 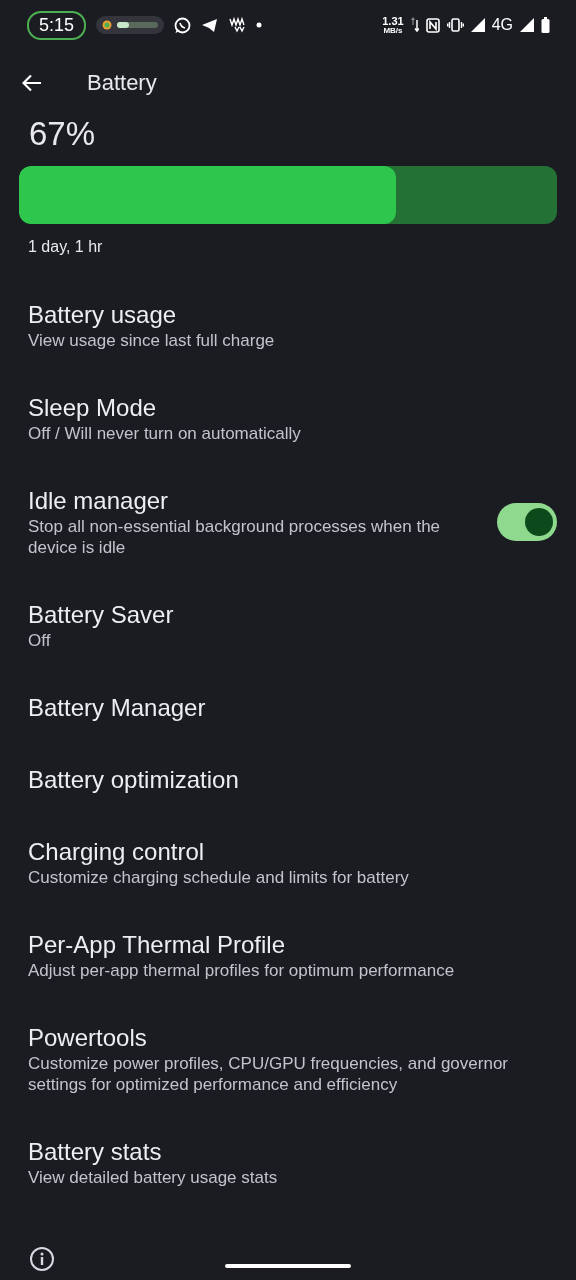 What do you see at coordinates (101, 615) in the screenshot?
I see `item-title: Battery Saver` at bounding box center [101, 615].